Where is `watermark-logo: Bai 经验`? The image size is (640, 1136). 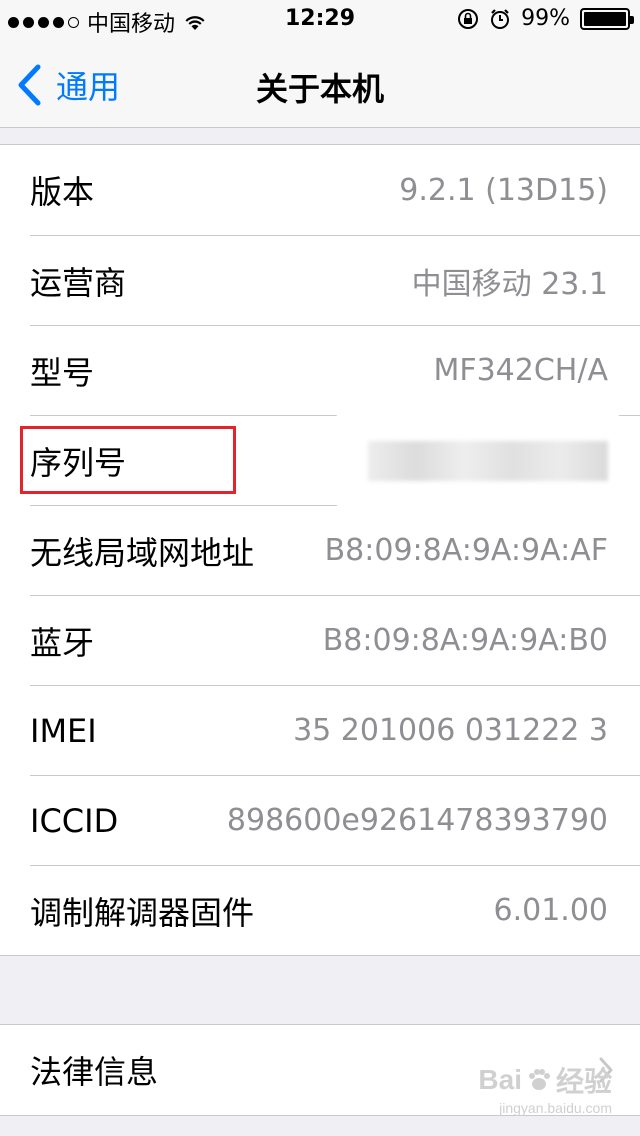 watermark-logo: Bai 经验 is located at coordinates (545, 1080).